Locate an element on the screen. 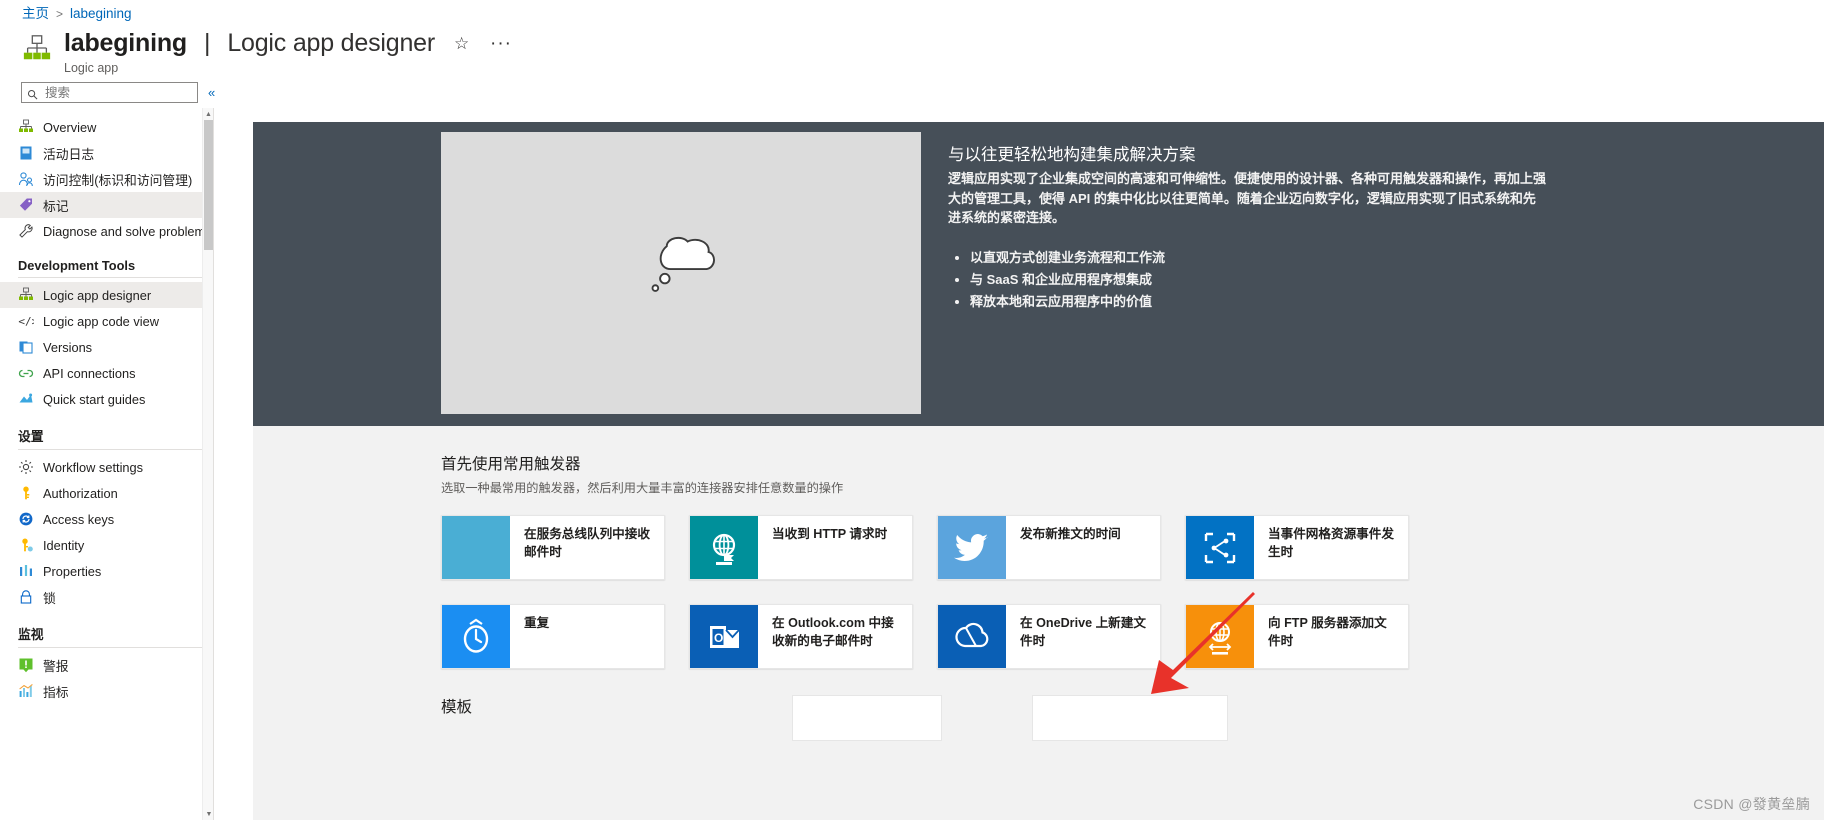  sidebar-item-: 标记 is located at coordinates (106, 205).